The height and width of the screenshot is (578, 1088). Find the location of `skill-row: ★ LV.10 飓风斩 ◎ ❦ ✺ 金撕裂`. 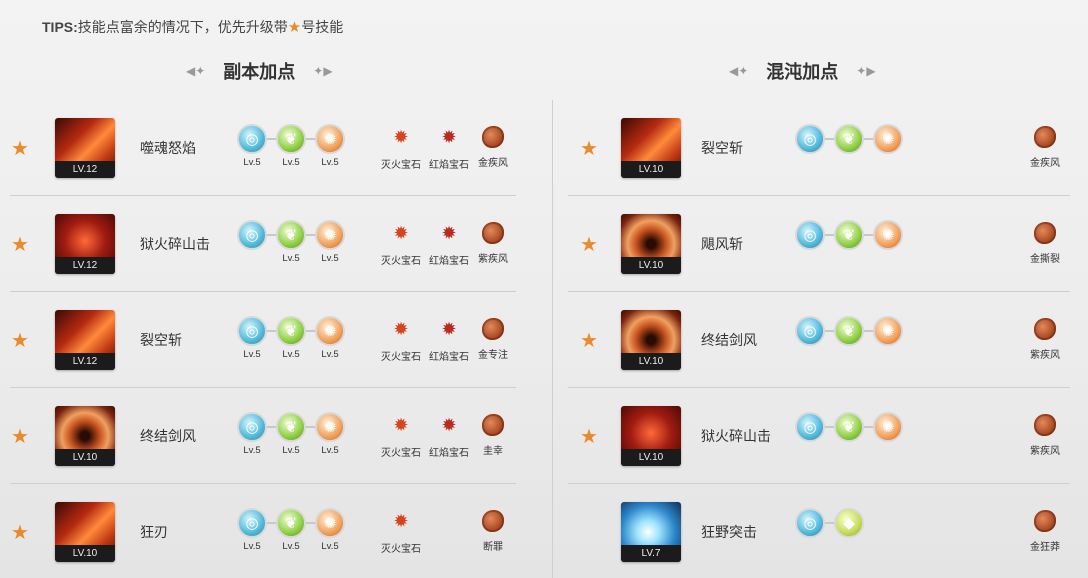

skill-row: ★ LV.10 飓风斩 ◎ ❦ ✺ 金撕裂 is located at coordinates (819, 244).